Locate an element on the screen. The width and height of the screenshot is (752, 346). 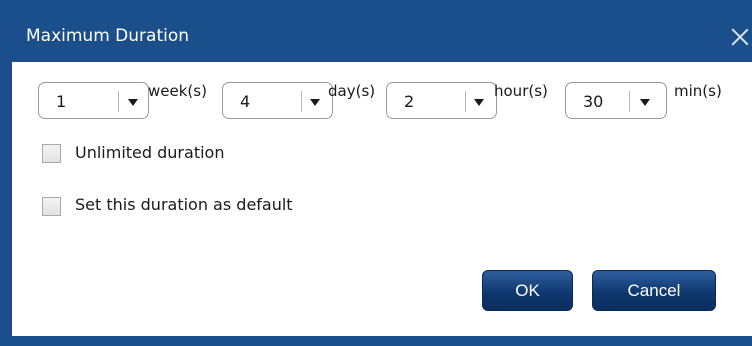
days-select: 4 is located at coordinates (277, 100).